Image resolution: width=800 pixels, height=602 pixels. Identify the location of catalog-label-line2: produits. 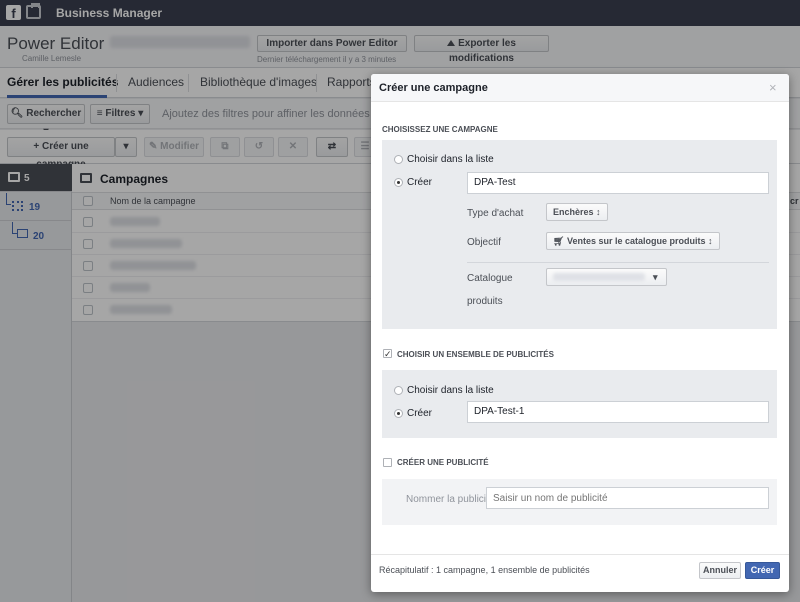
(485, 301).